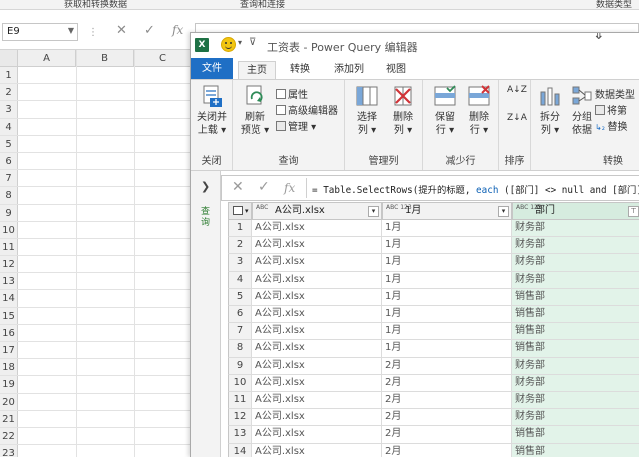 The image size is (639, 457). I want to click on row-index: 13, so click(240, 435).